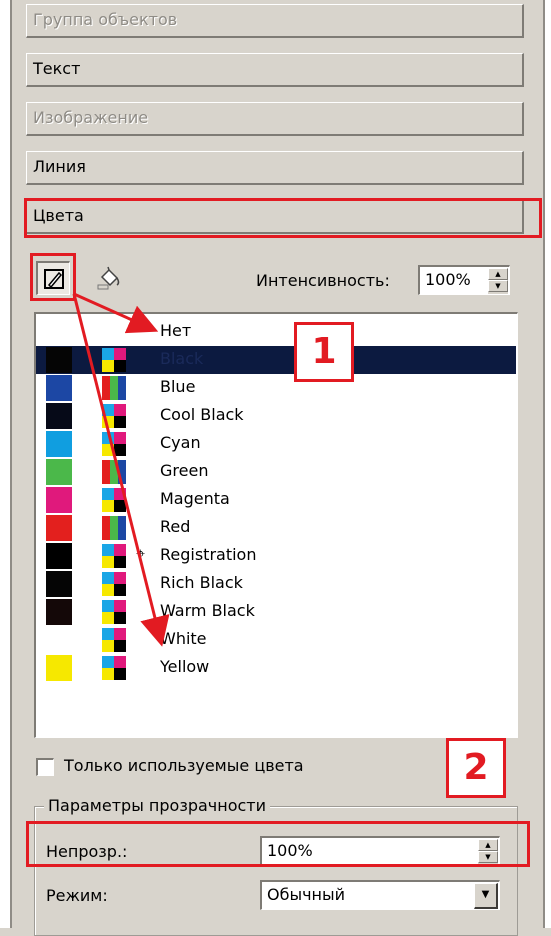 The image size is (551, 936). Describe the element at coordinates (116, 313) in the screenshot. I see `arrow-to-none` at that location.